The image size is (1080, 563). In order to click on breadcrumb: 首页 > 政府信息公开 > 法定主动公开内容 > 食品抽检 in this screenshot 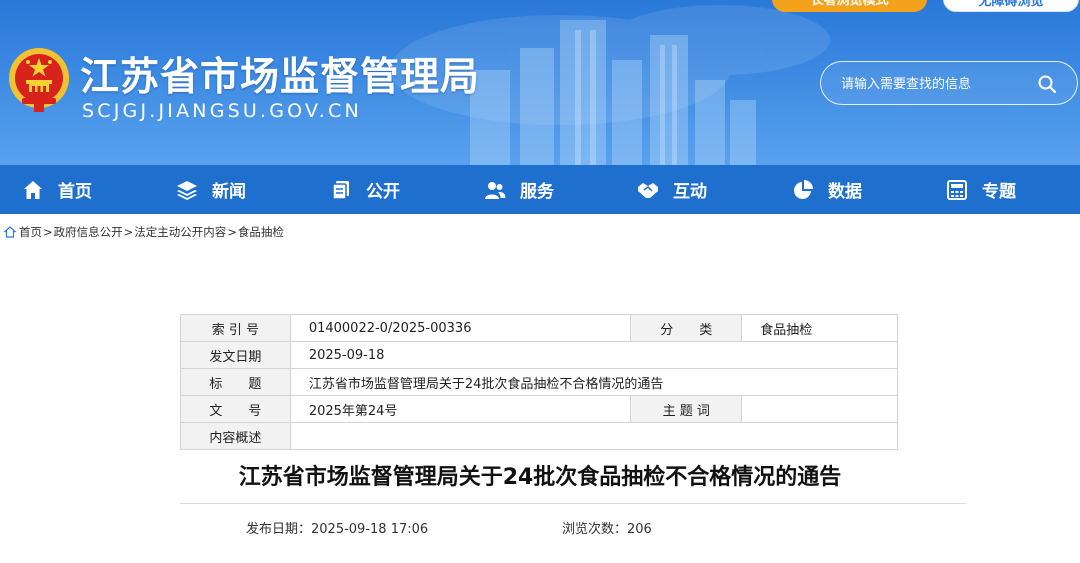, I will do `click(144, 232)`.